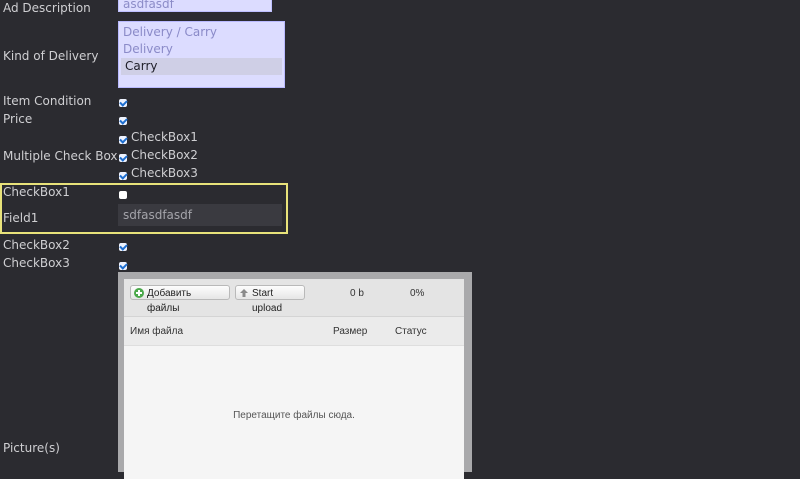 Image resolution: width=800 pixels, height=479 pixels. What do you see at coordinates (244, 293) in the screenshot?
I see `upload-arrow-icon` at bounding box center [244, 293].